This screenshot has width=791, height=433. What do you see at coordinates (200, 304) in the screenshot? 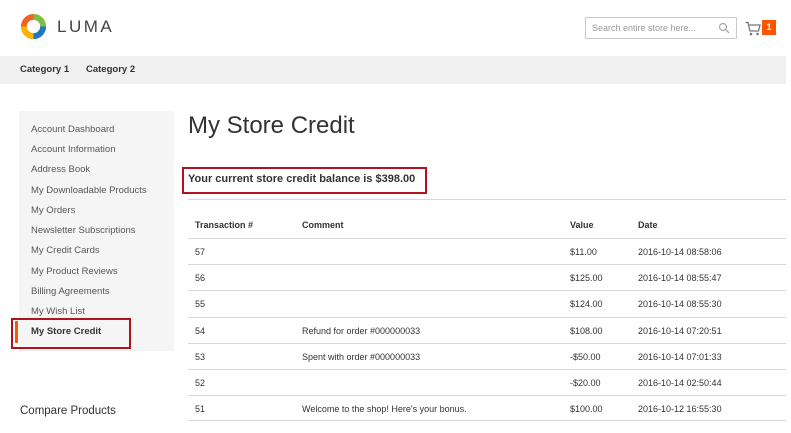
I see `transaction-number: 55` at bounding box center [200, 304].